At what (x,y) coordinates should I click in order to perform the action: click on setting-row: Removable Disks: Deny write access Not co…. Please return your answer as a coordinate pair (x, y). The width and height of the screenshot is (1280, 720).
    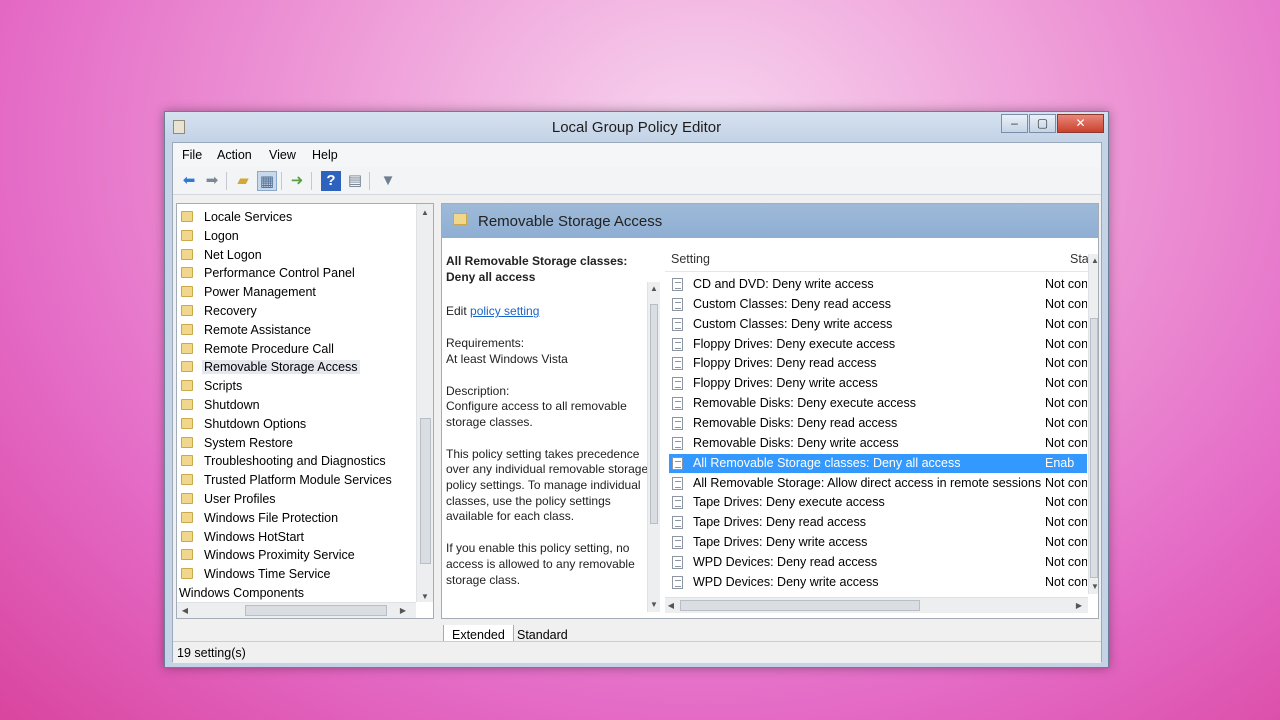
    Looking at the image, I should click on (878, 443).